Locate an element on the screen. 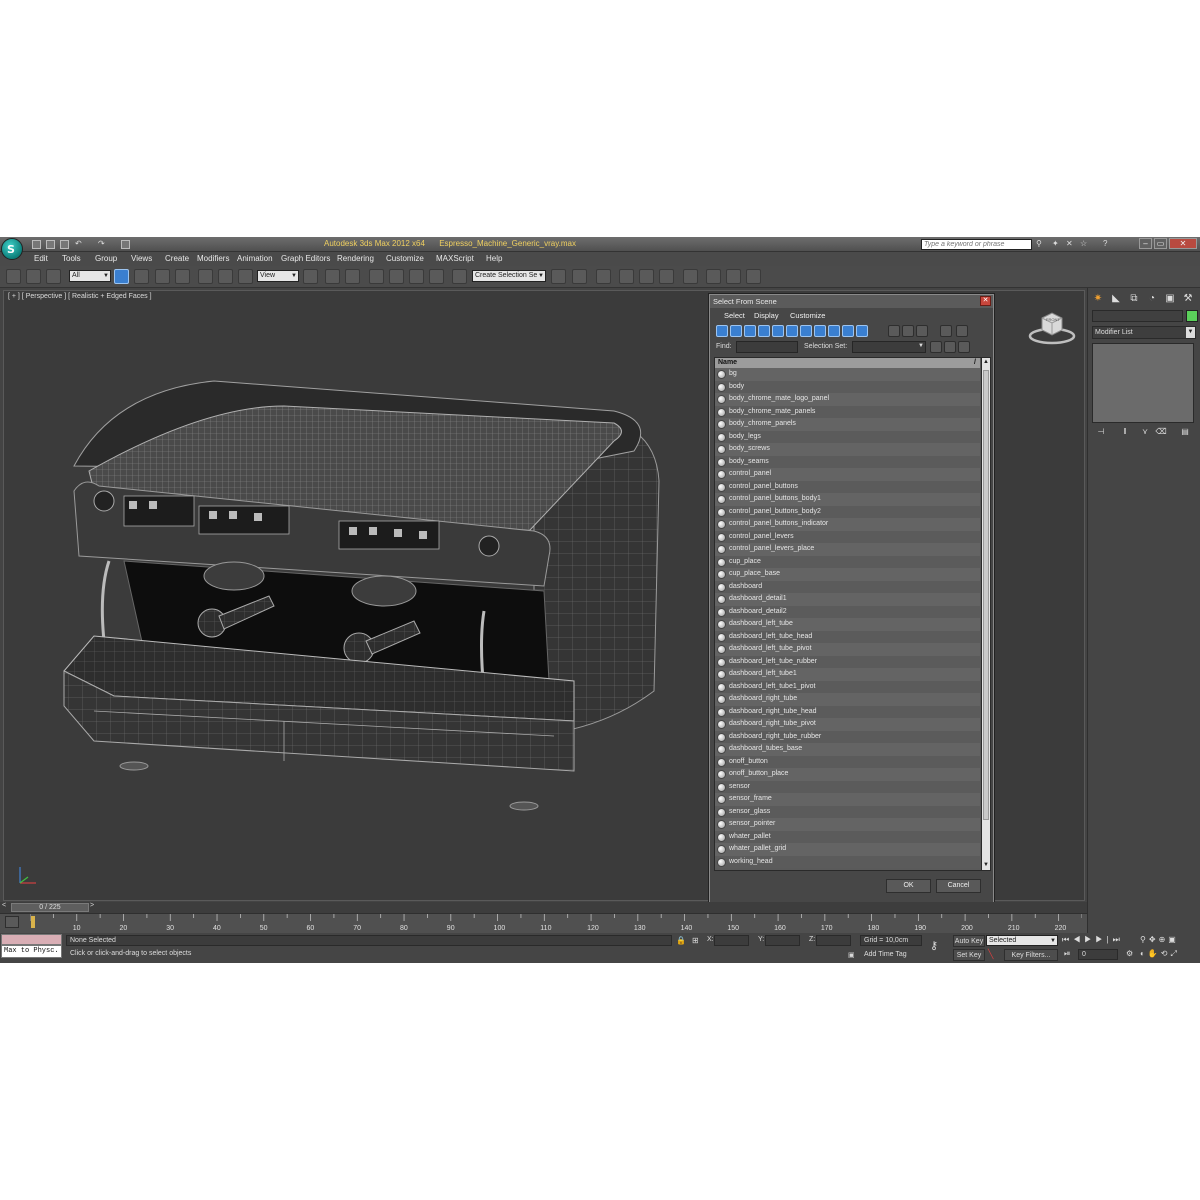 The width and height of the screenshot is (1200, 1200). set-key-icon: ⚷ is located at coordinates (934, 945).